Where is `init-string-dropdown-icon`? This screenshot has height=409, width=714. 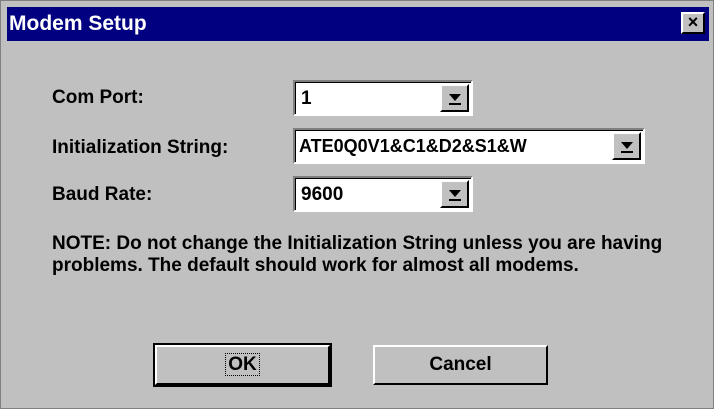 init-string-dropdown-icon is located at coordinates (626, 146).